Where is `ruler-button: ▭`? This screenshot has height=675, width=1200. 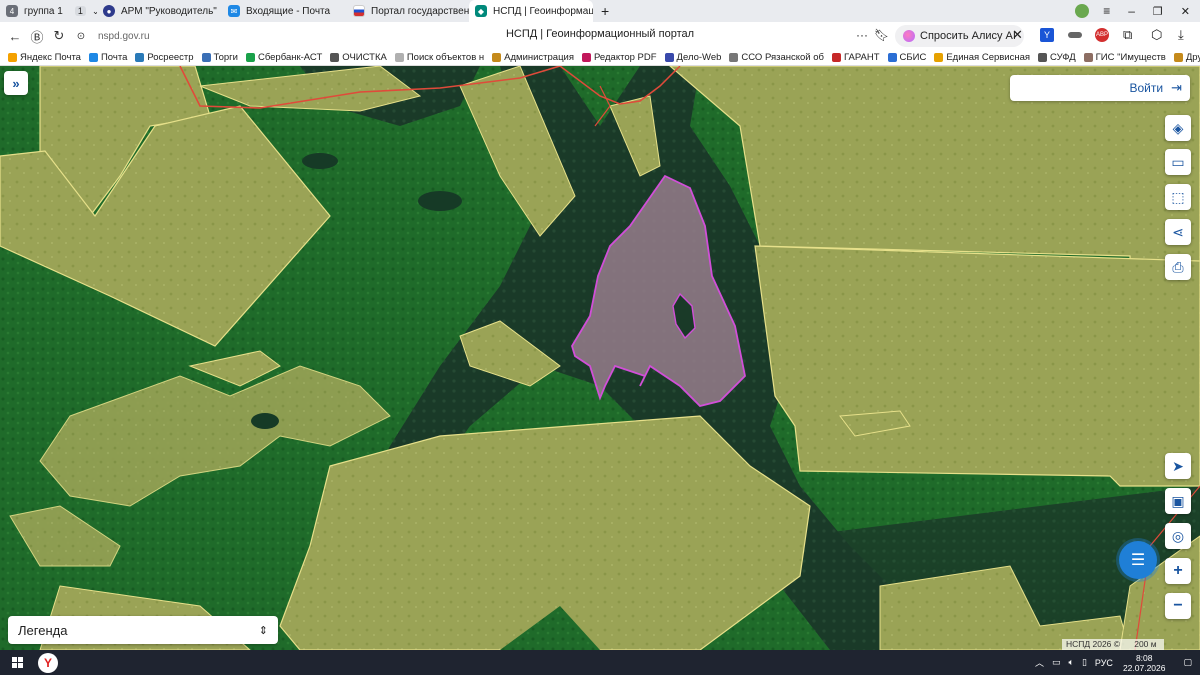
ruler-button: ▭ is located at coordinates (1178, 162).